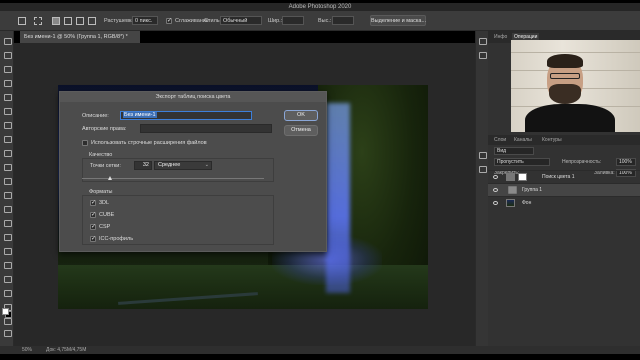 The height and width of the screenshot is (360, 640). What do you see at coordinates (92, 21) in the screenshot?
I see `intersect-selection-icon` at bounding box center [92, 21].